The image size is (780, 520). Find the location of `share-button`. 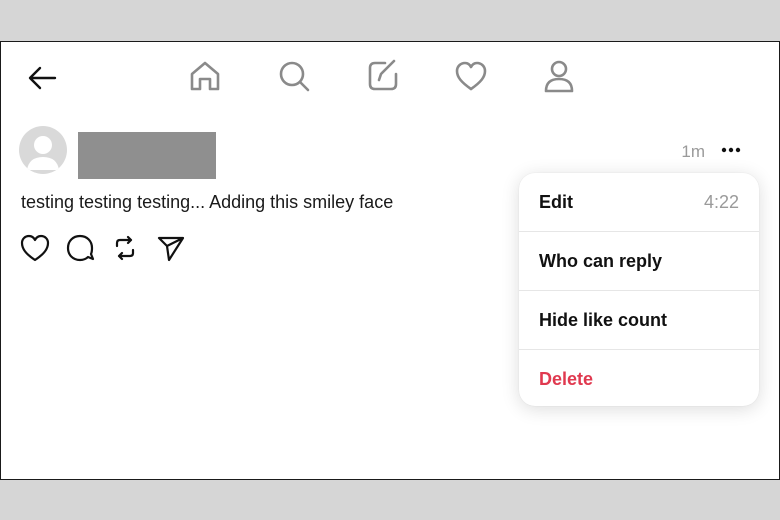

share-button is located at coordinates (171, 248).